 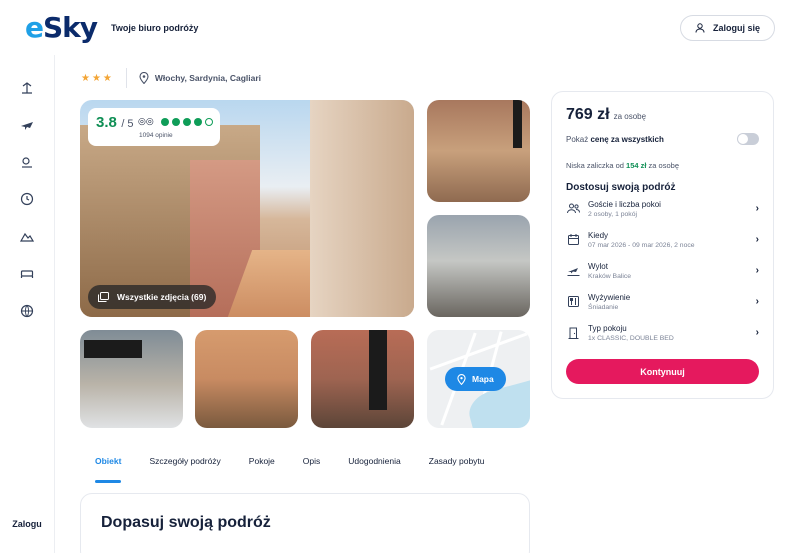 I want to click on price-toggle-row: Pokaż cenę za wszystkich, so click(x=662, y=139).